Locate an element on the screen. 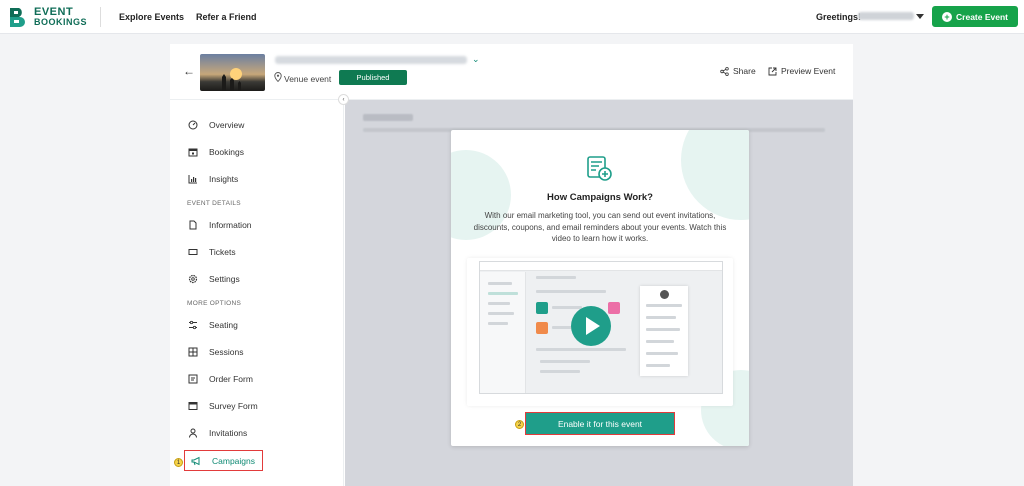 This screenshot has width=1024, height=486. sidebar-item-label: Order Form is located at coordinates (231, 379).